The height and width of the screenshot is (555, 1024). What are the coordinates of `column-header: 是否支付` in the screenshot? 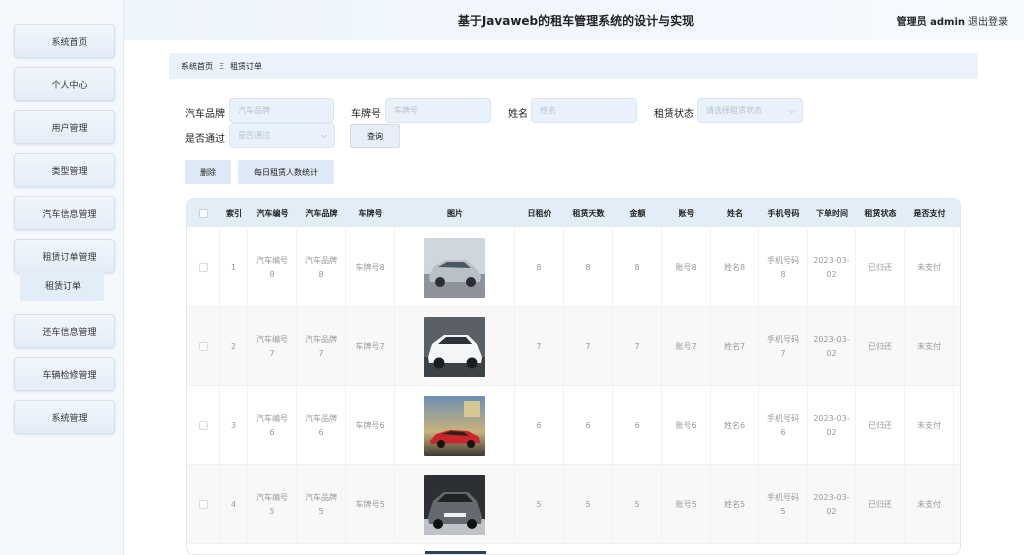 It's located at (929, 213).